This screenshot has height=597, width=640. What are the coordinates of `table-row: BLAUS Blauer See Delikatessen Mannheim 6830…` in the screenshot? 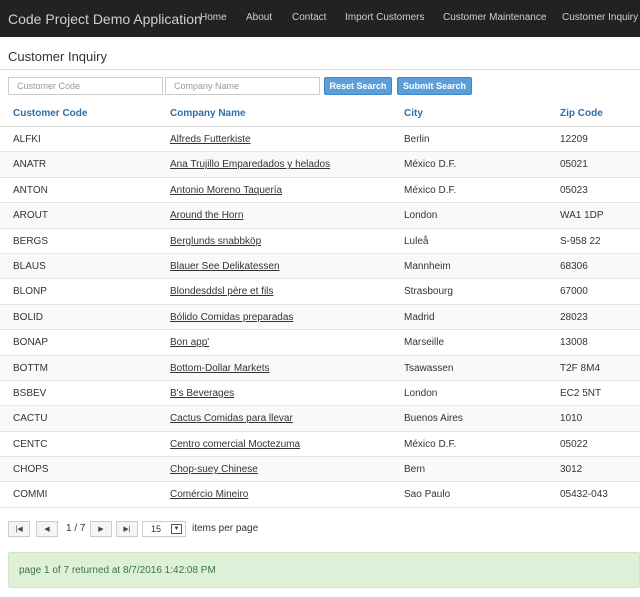 It's located at (320, 266).